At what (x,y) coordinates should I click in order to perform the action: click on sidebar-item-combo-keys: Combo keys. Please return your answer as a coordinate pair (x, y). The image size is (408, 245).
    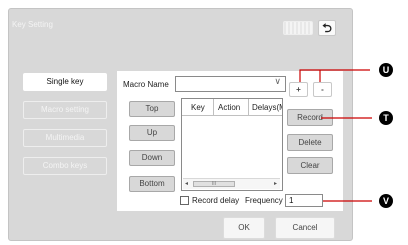
    Looking at the image, I should click on (65, 166).